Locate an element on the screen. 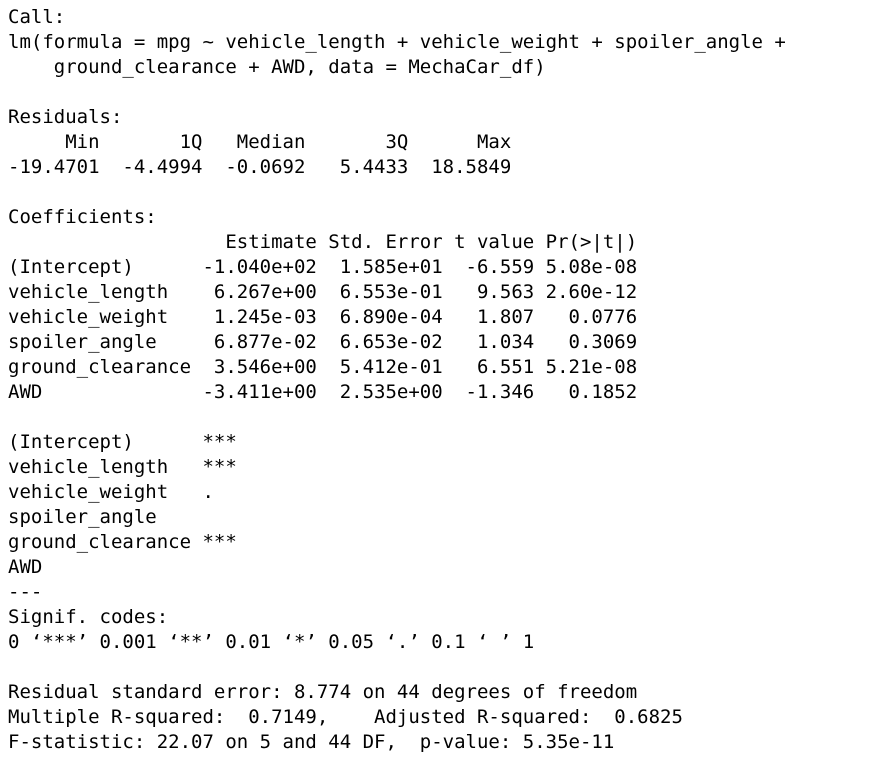 The image size is (891, 770). coefficients-heading: Coefficients: is located at coordinates (82, 217).